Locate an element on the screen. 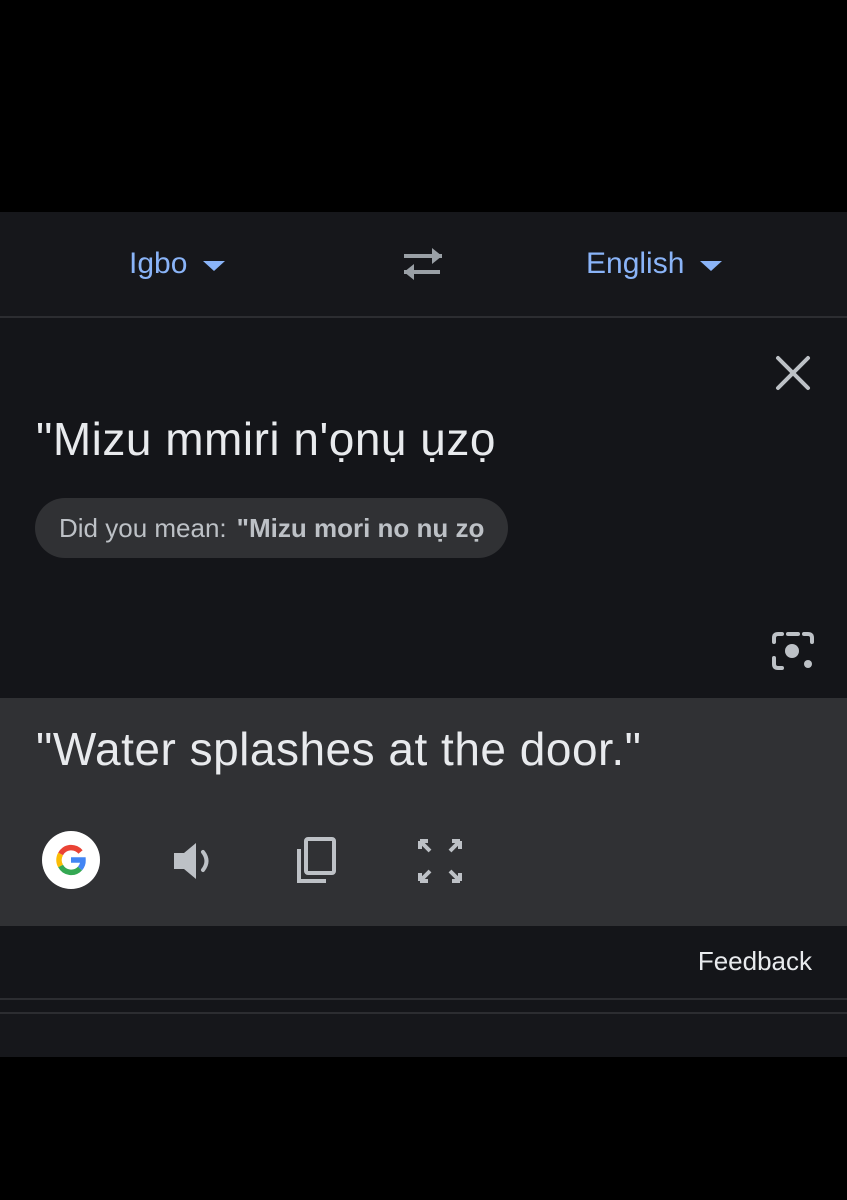 The width and height of the screenshot is (847, 1200). source-text: "Mizu mmiri n'ọnụ ụzọ is located at coordinates (266, 439).